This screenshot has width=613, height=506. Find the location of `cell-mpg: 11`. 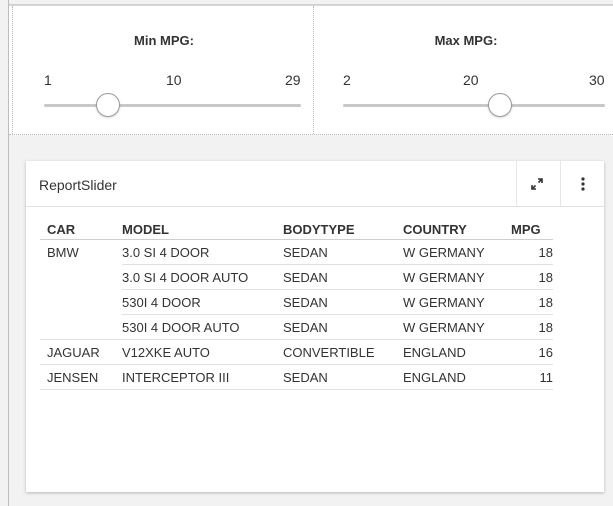

cell-mpg: 11 is located at coordinates (532, 377).